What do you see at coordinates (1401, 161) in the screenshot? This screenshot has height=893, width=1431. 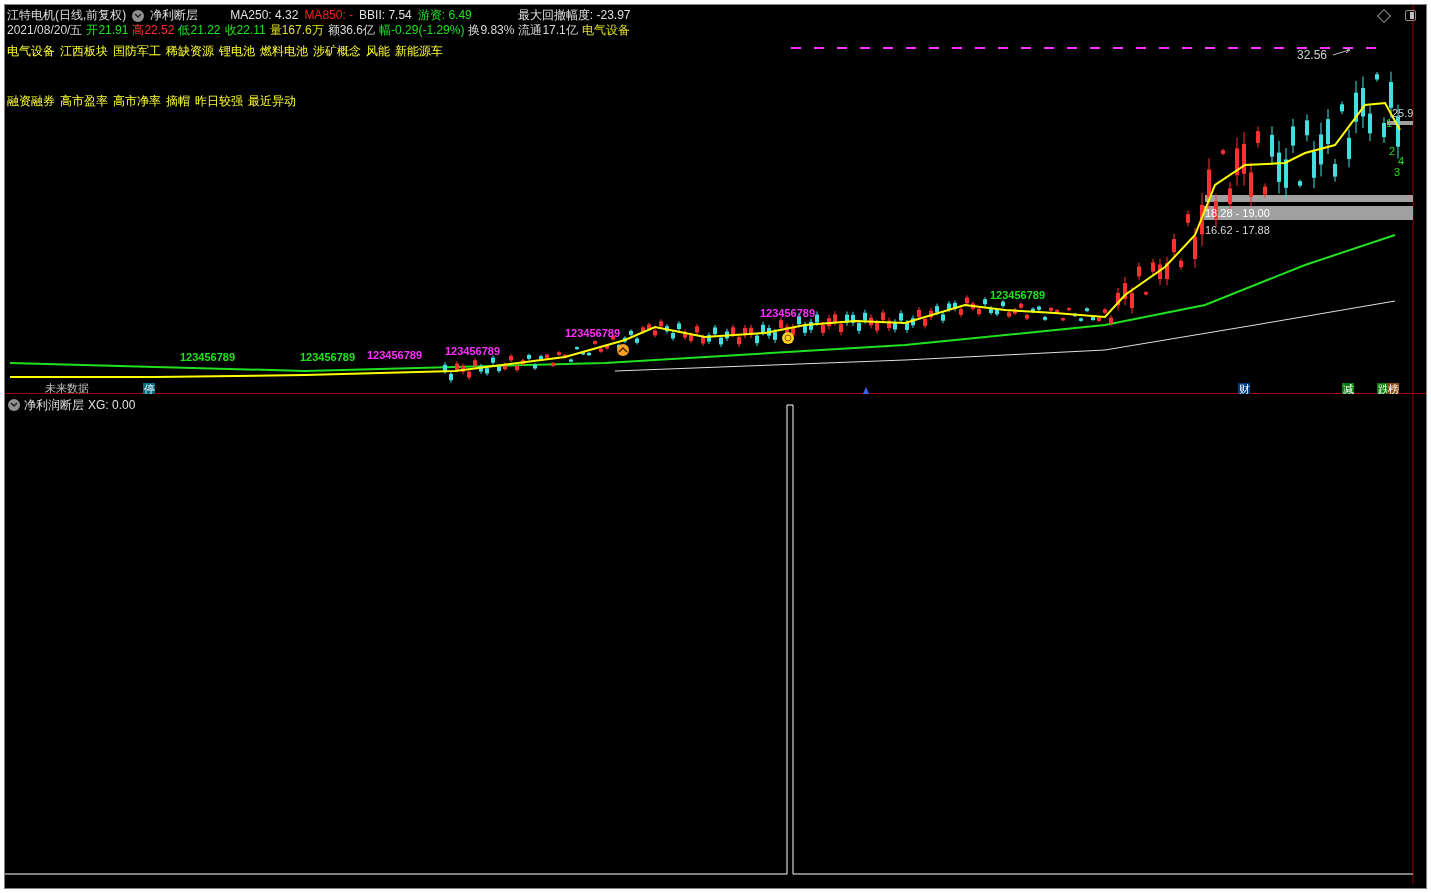 I see `count-label: 4` at bounding box center [1401, 161].